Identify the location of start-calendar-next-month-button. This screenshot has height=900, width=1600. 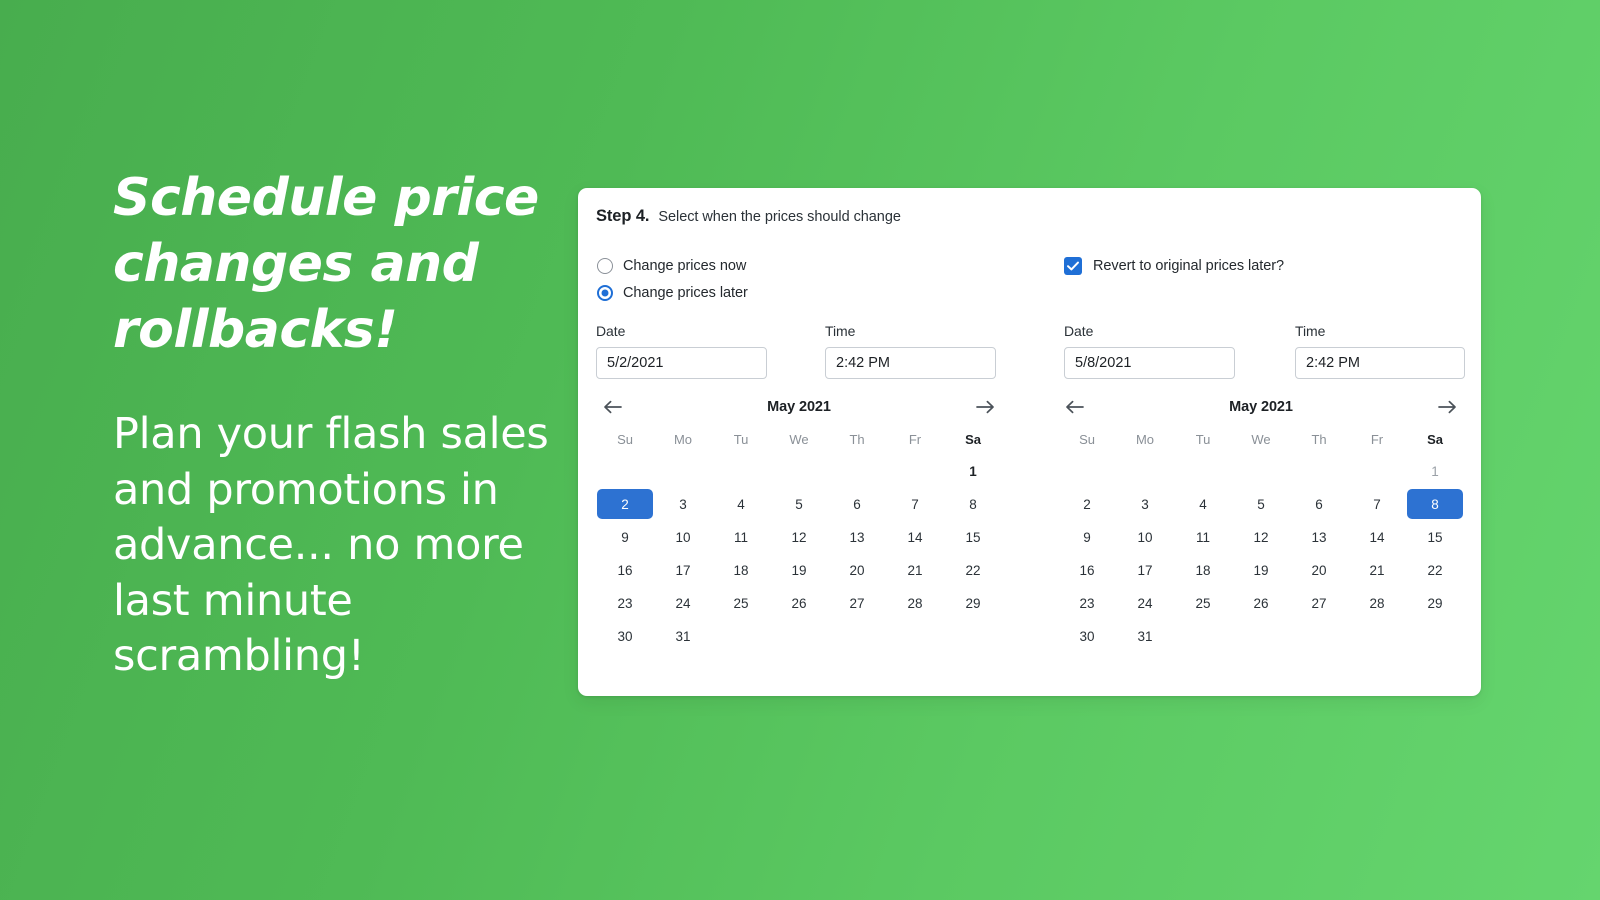
(986, 407).